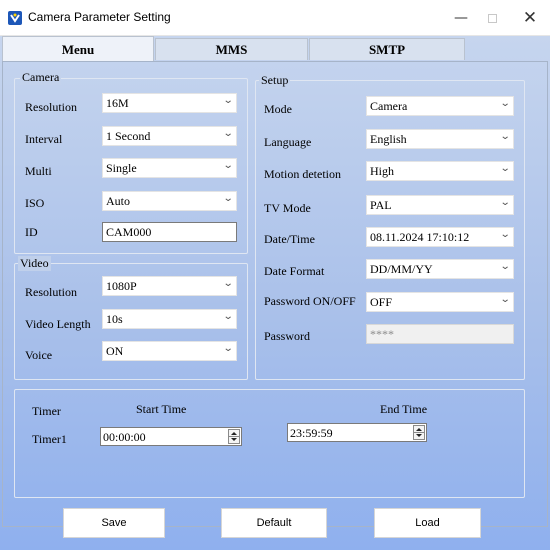 Image resolution: width=550 pixels, height=550 pixels. What do you see at coordinates (310, 301) in the screenshot?
I see `setup-password-onoff-label: Password ON/OFF` at bounding box center [310, 301].